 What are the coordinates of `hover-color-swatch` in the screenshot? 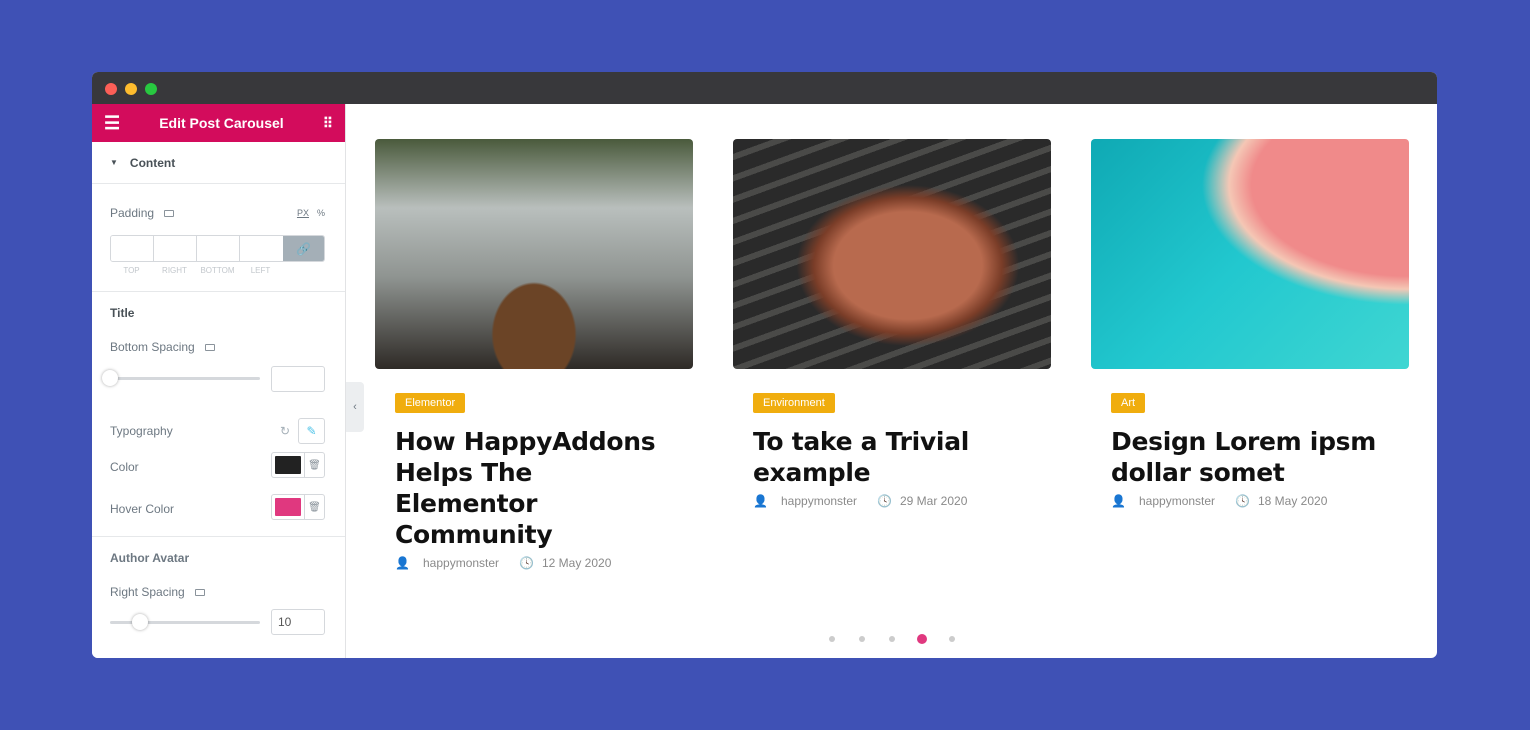 It's located at (288, 507).